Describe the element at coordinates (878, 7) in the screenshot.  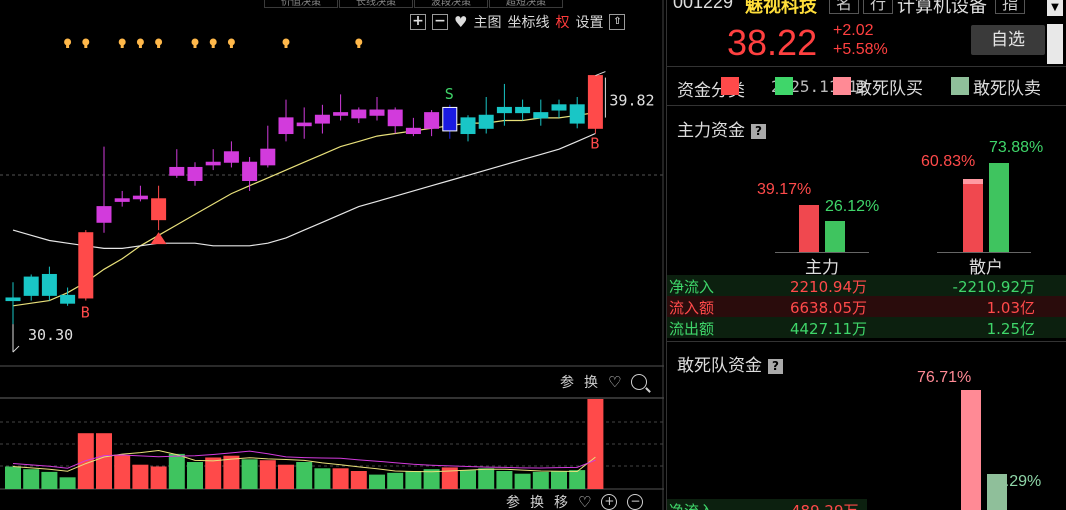
I see `industry-button: 行` at that location.